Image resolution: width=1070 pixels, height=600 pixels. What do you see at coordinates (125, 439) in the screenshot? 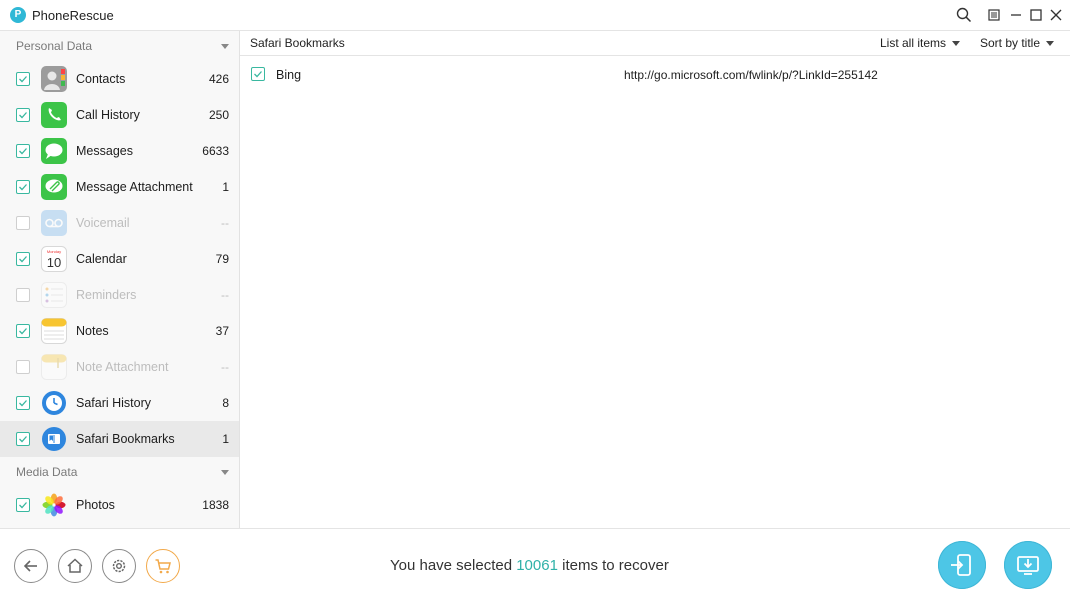
I see `sidebar-item-label: Safari Bookmarks` at bounding box center [125, 439].